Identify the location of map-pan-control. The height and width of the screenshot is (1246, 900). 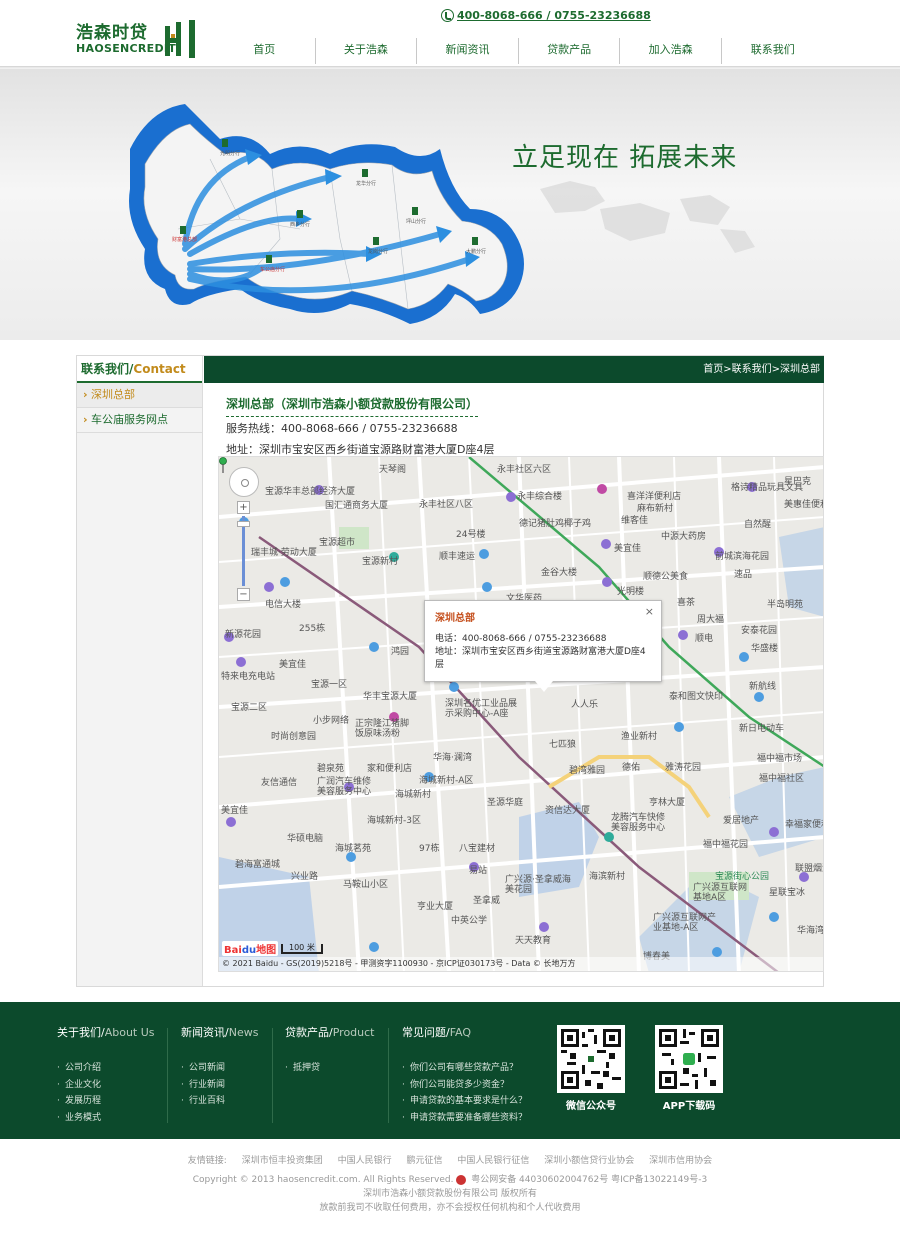
(244, 482).